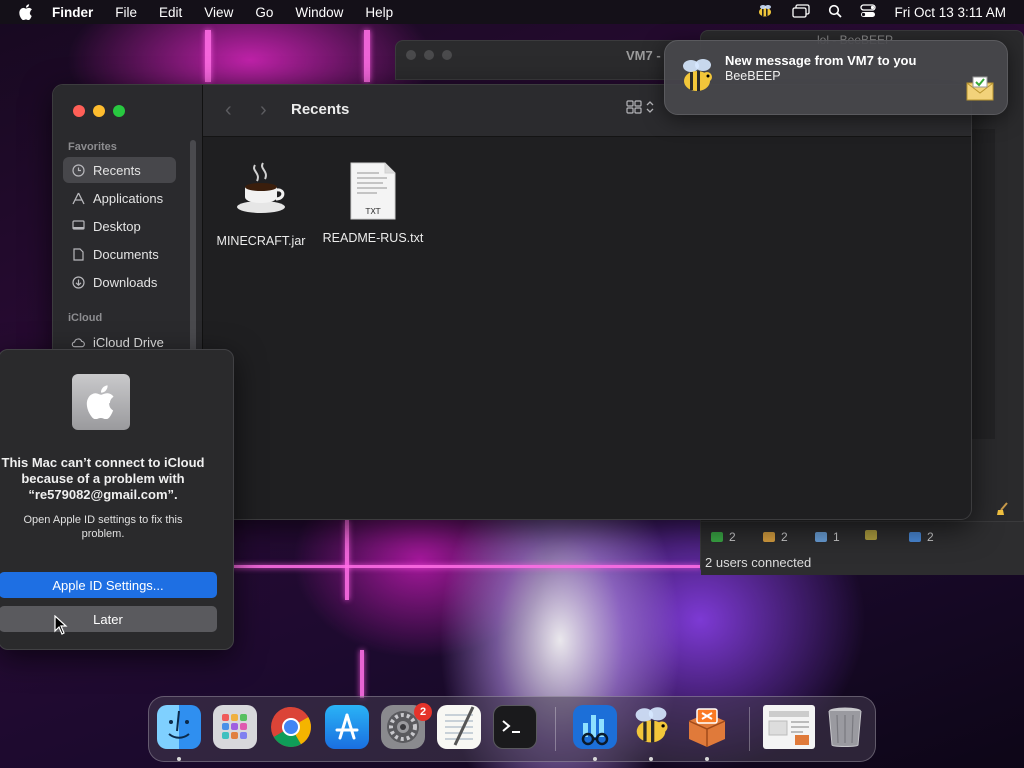  What do you see at coordinates (320, 109) in the screenshot?
I see `window-title: Recents` at bounding box center [320, 109].